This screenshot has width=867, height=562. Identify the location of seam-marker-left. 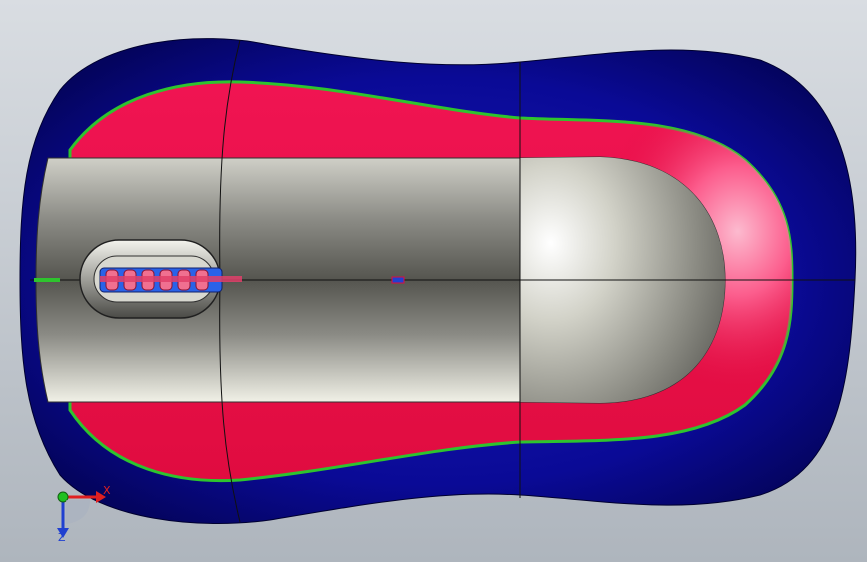
(47, 280).